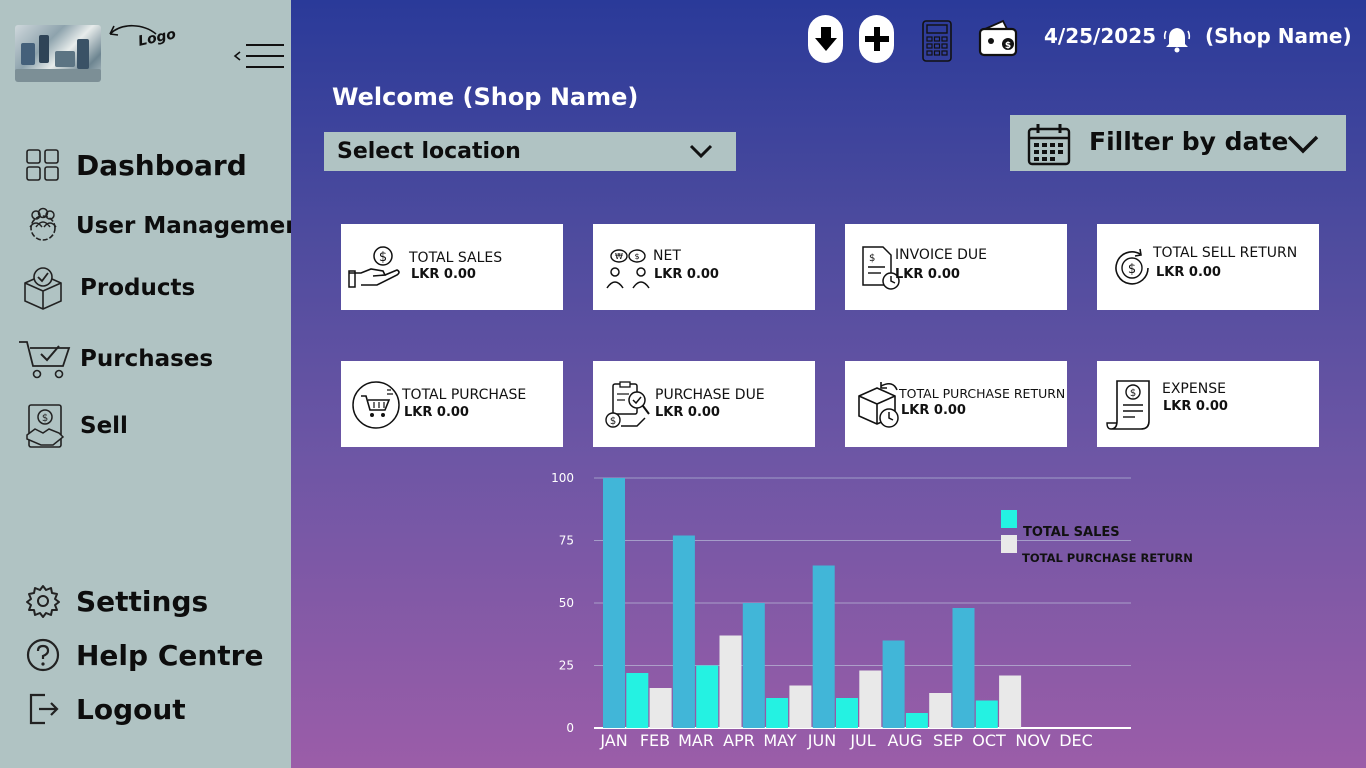 This screenshot has height=768, width=1366. What do you see at coordinates (982, 393) in the screenshot?
I see `card-title: TOTAL PURCHASE RETURN` at bounding box center [982, 393].